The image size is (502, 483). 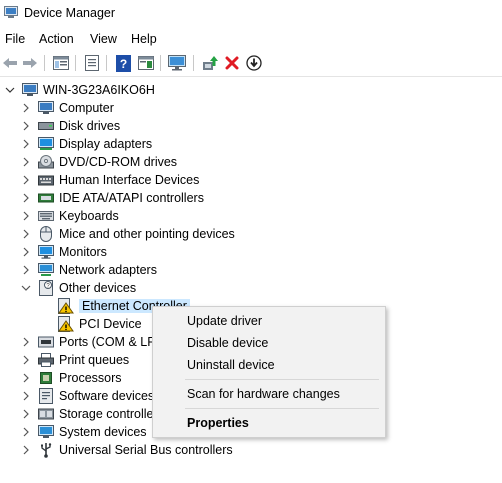 I want to click on tree-category-label: Print queues, so click(x=94, y=360).